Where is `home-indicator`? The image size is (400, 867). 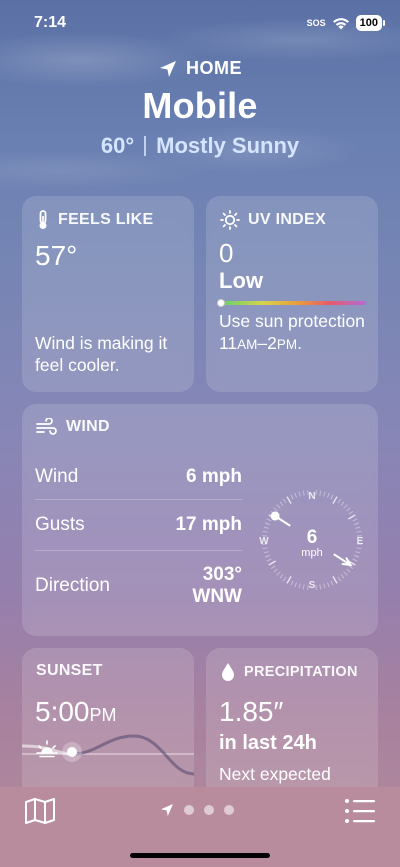
home-indicator is located at coordinates (200, 855).